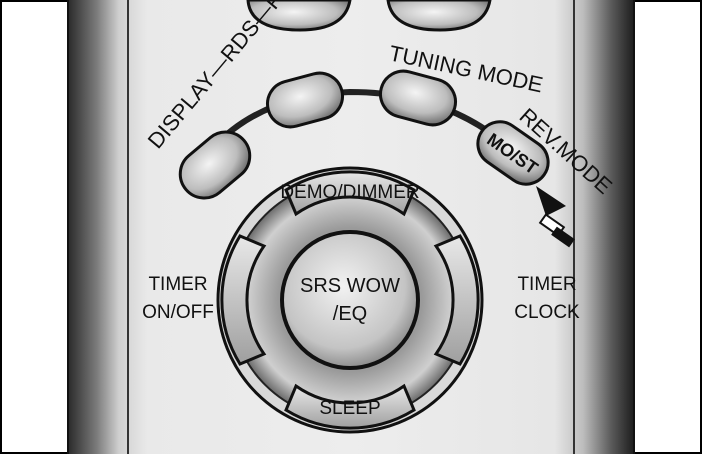 The image size is (702, 454). What do you see at coordinates (547, 312) in the screenshot?
I see `timer-clock-label-2: CLOCK` at bounding box center [547, 312].